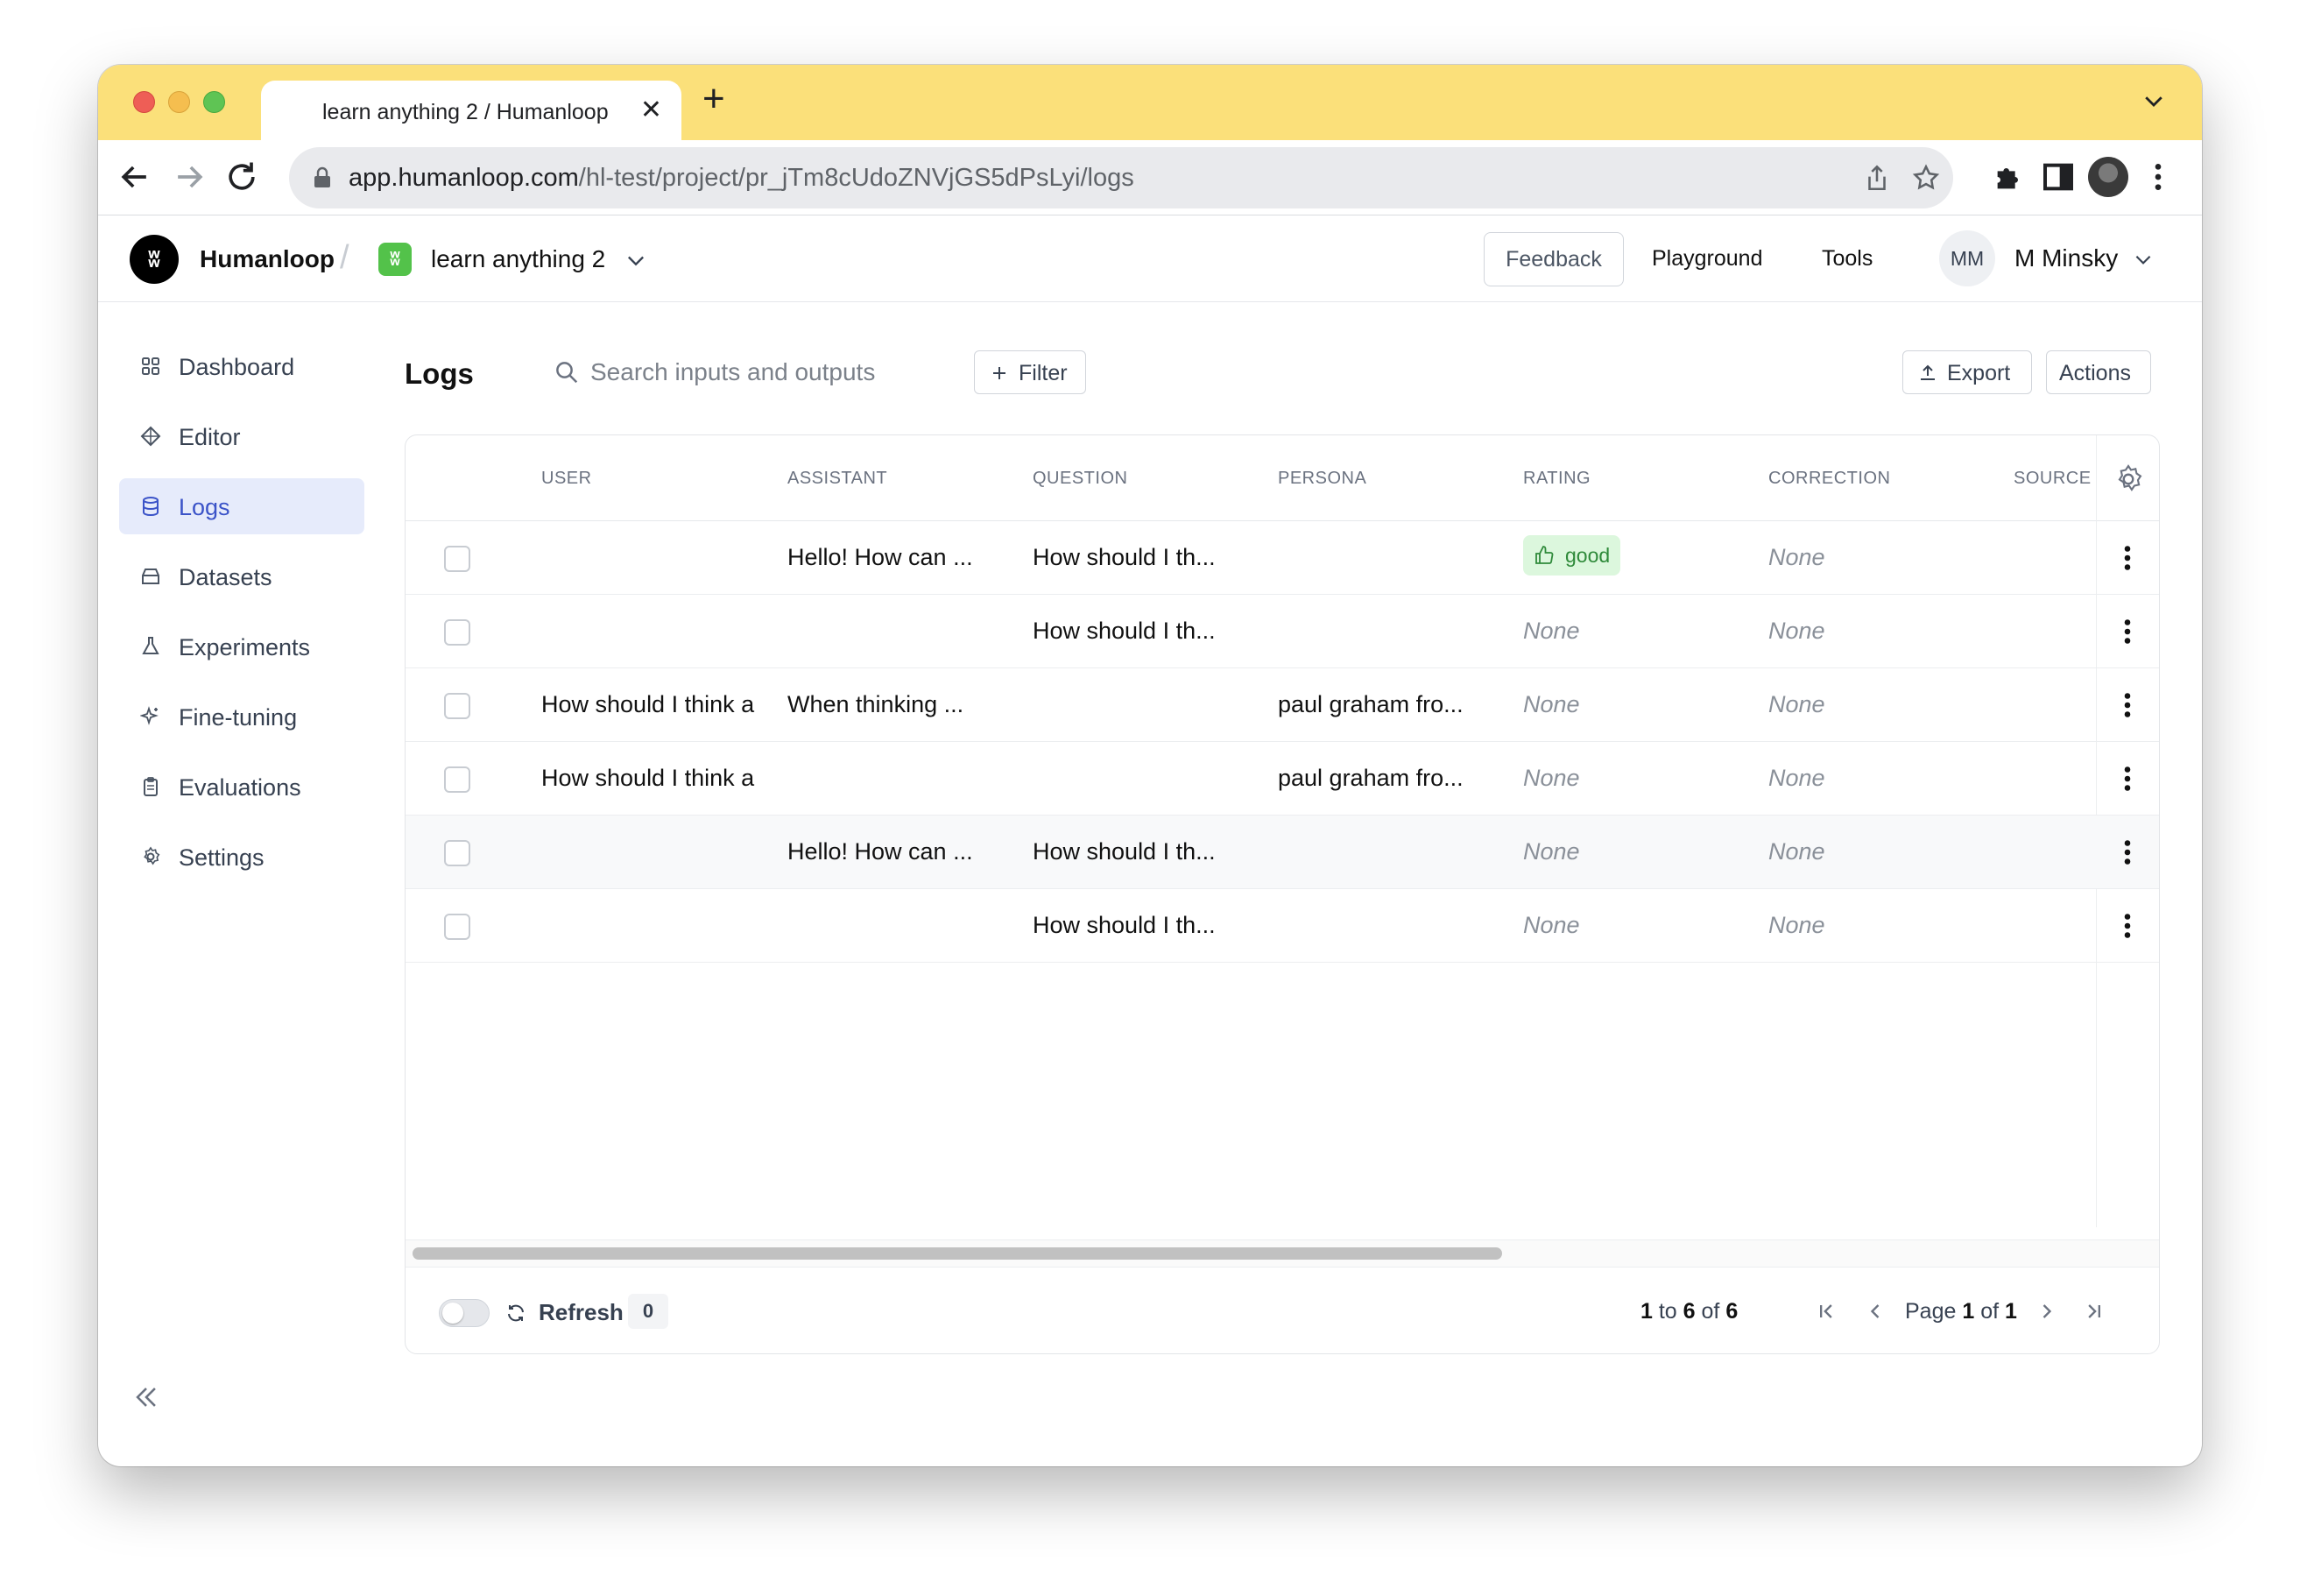 This screenshot has height=1596, width=2300. I want to click on project-logo: ʬ, so click(395, 259).